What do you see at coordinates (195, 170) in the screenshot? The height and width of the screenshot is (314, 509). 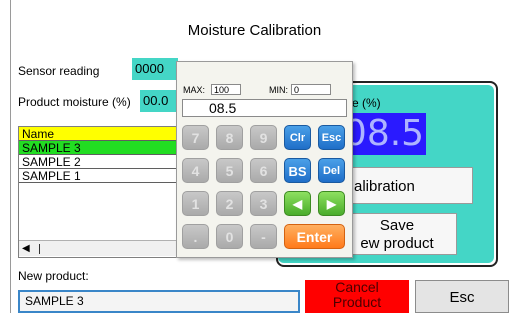 I see `key-4: 4` at bounding box center [195, 170].